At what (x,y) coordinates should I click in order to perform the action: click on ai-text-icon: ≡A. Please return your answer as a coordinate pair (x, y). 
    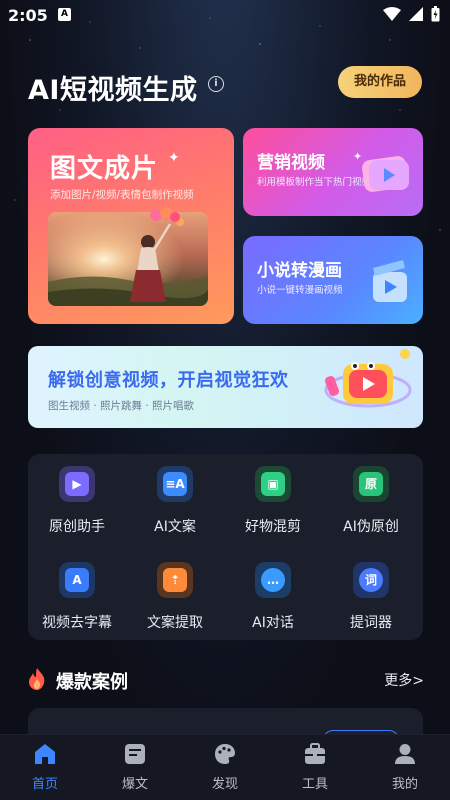
    Looking at the image, I should click on (175, 484).